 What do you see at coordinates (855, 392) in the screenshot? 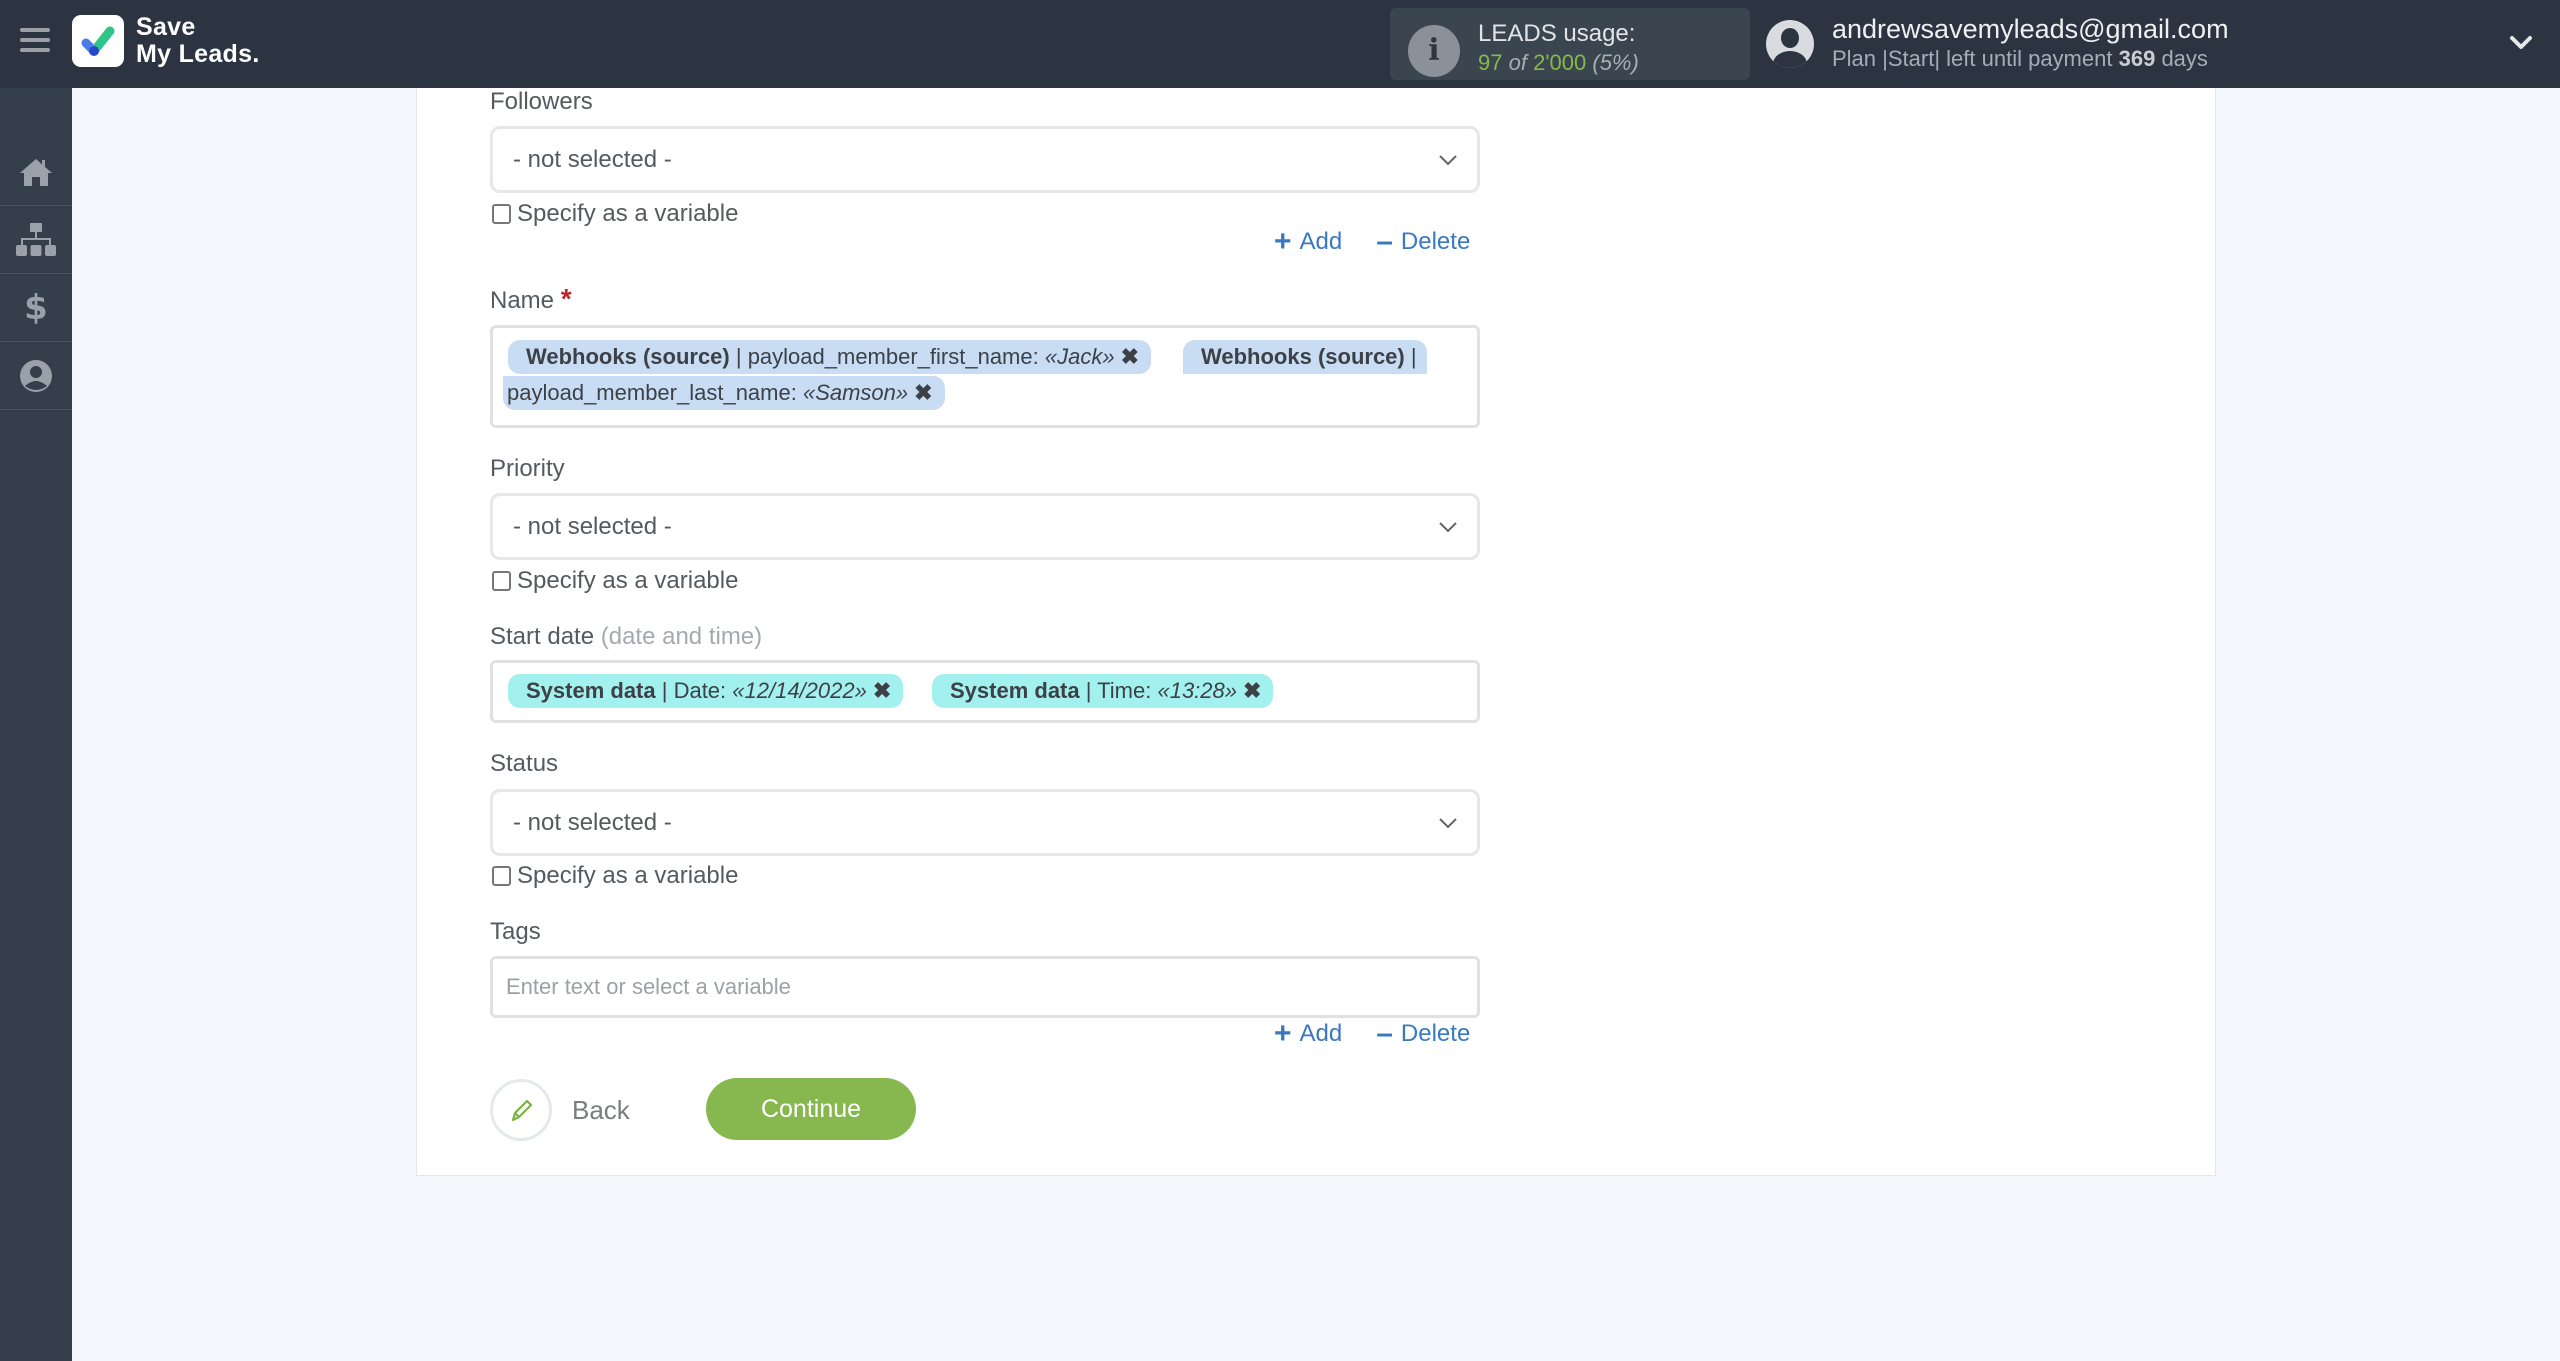
I see `chip-value: «Samson»` at bounding box center [855, 392].